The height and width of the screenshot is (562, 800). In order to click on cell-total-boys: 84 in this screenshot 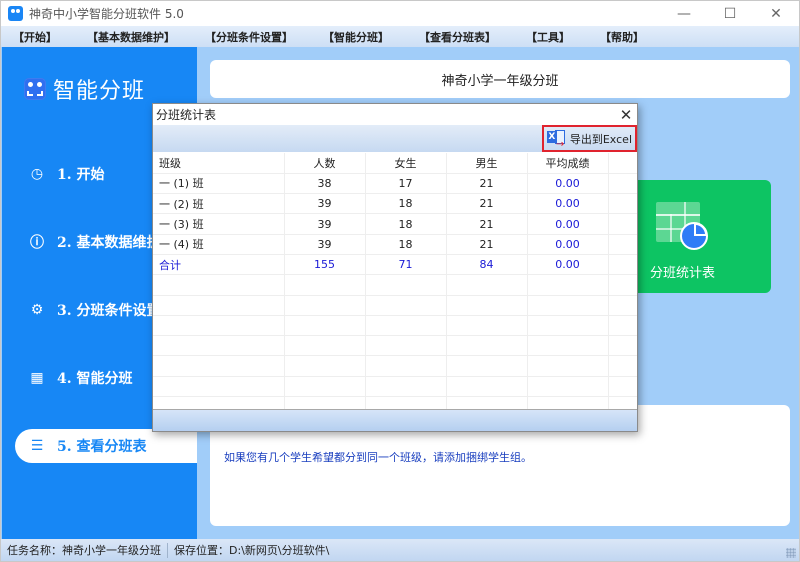, I will do `click(487, 265)`.